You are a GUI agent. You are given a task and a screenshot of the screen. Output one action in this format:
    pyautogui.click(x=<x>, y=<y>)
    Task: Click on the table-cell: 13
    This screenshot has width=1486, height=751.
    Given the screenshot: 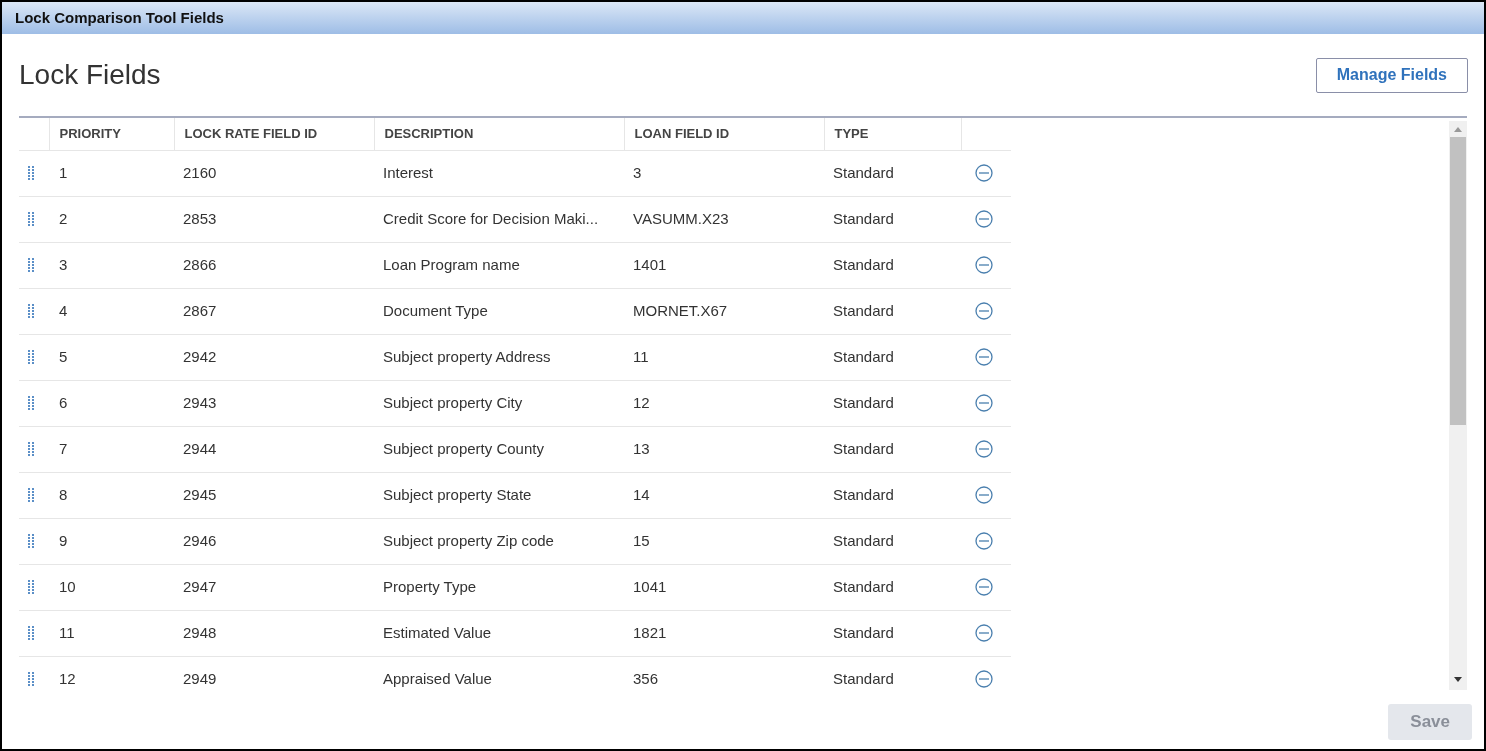 What is the action you would take?
    pyautogui.click(x=724, y=449)
    